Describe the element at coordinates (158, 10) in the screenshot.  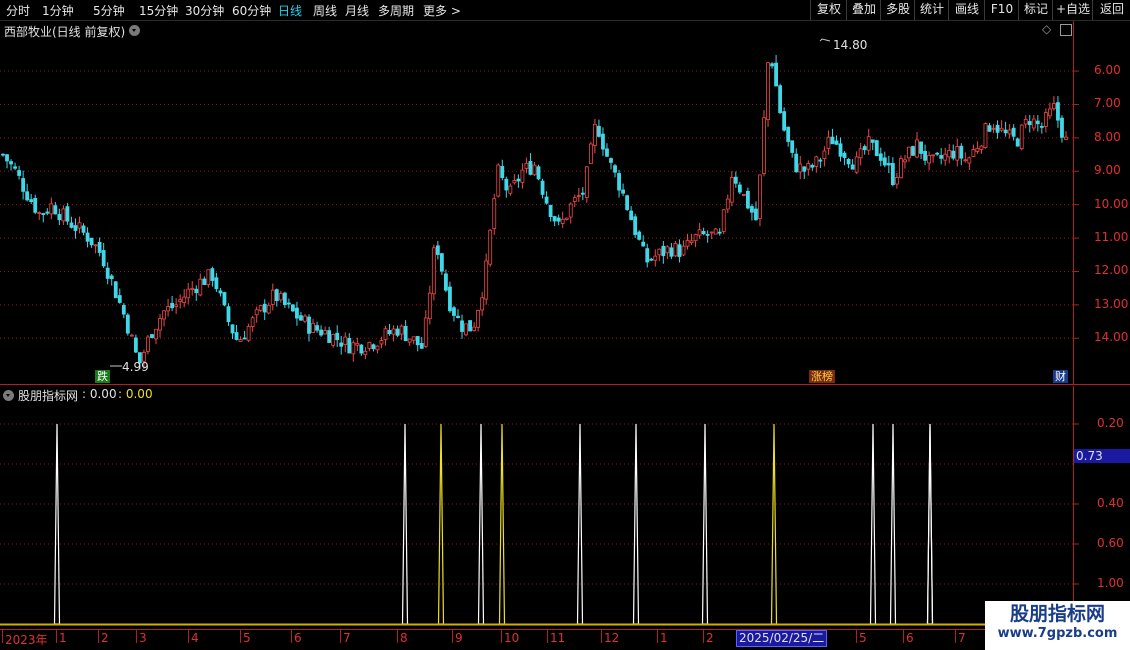
I see `tab-15min: 15分钟` at that location.